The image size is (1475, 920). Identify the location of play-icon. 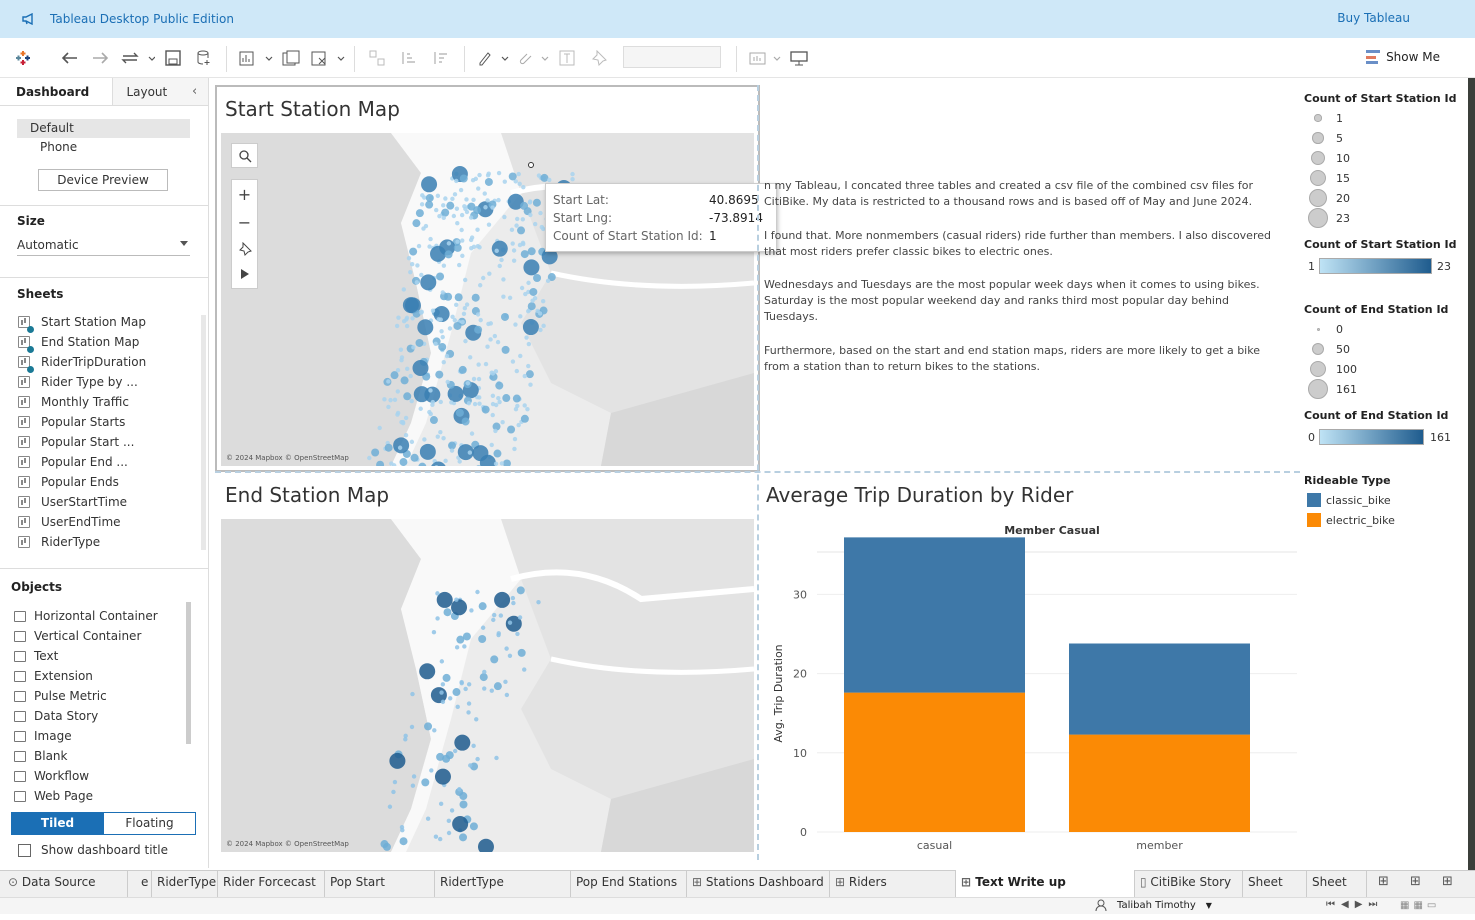
(245, 275).